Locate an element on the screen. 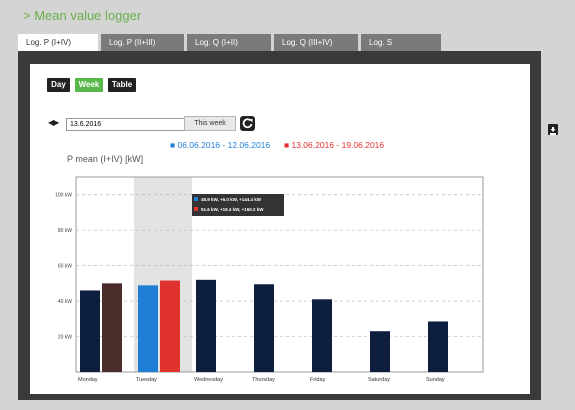 The image size is (575, 410). y-tick-label: 100 kW is located at coordinates (63, 196).